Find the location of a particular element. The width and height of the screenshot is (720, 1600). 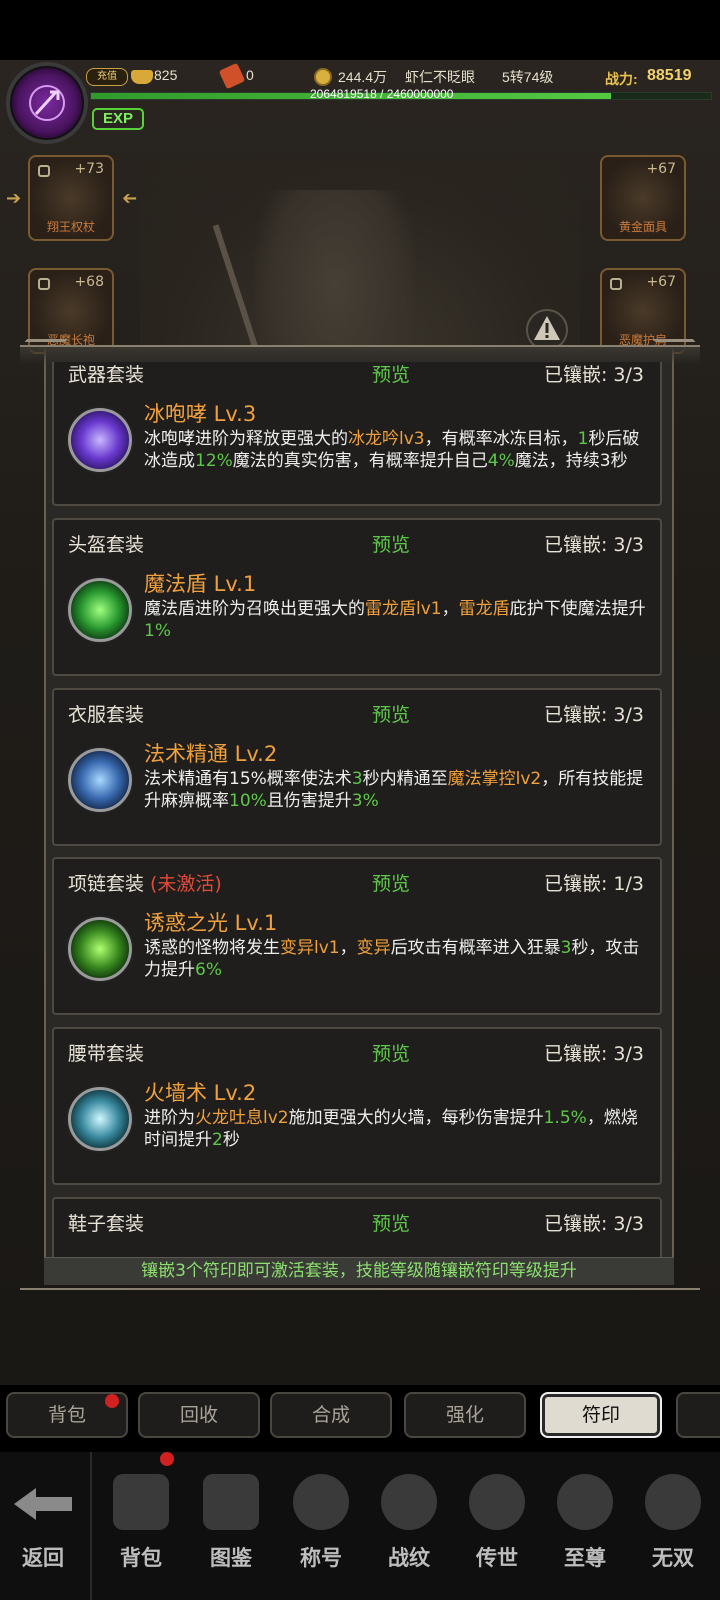

emblem-icon is located at coordinates (409, 1502).